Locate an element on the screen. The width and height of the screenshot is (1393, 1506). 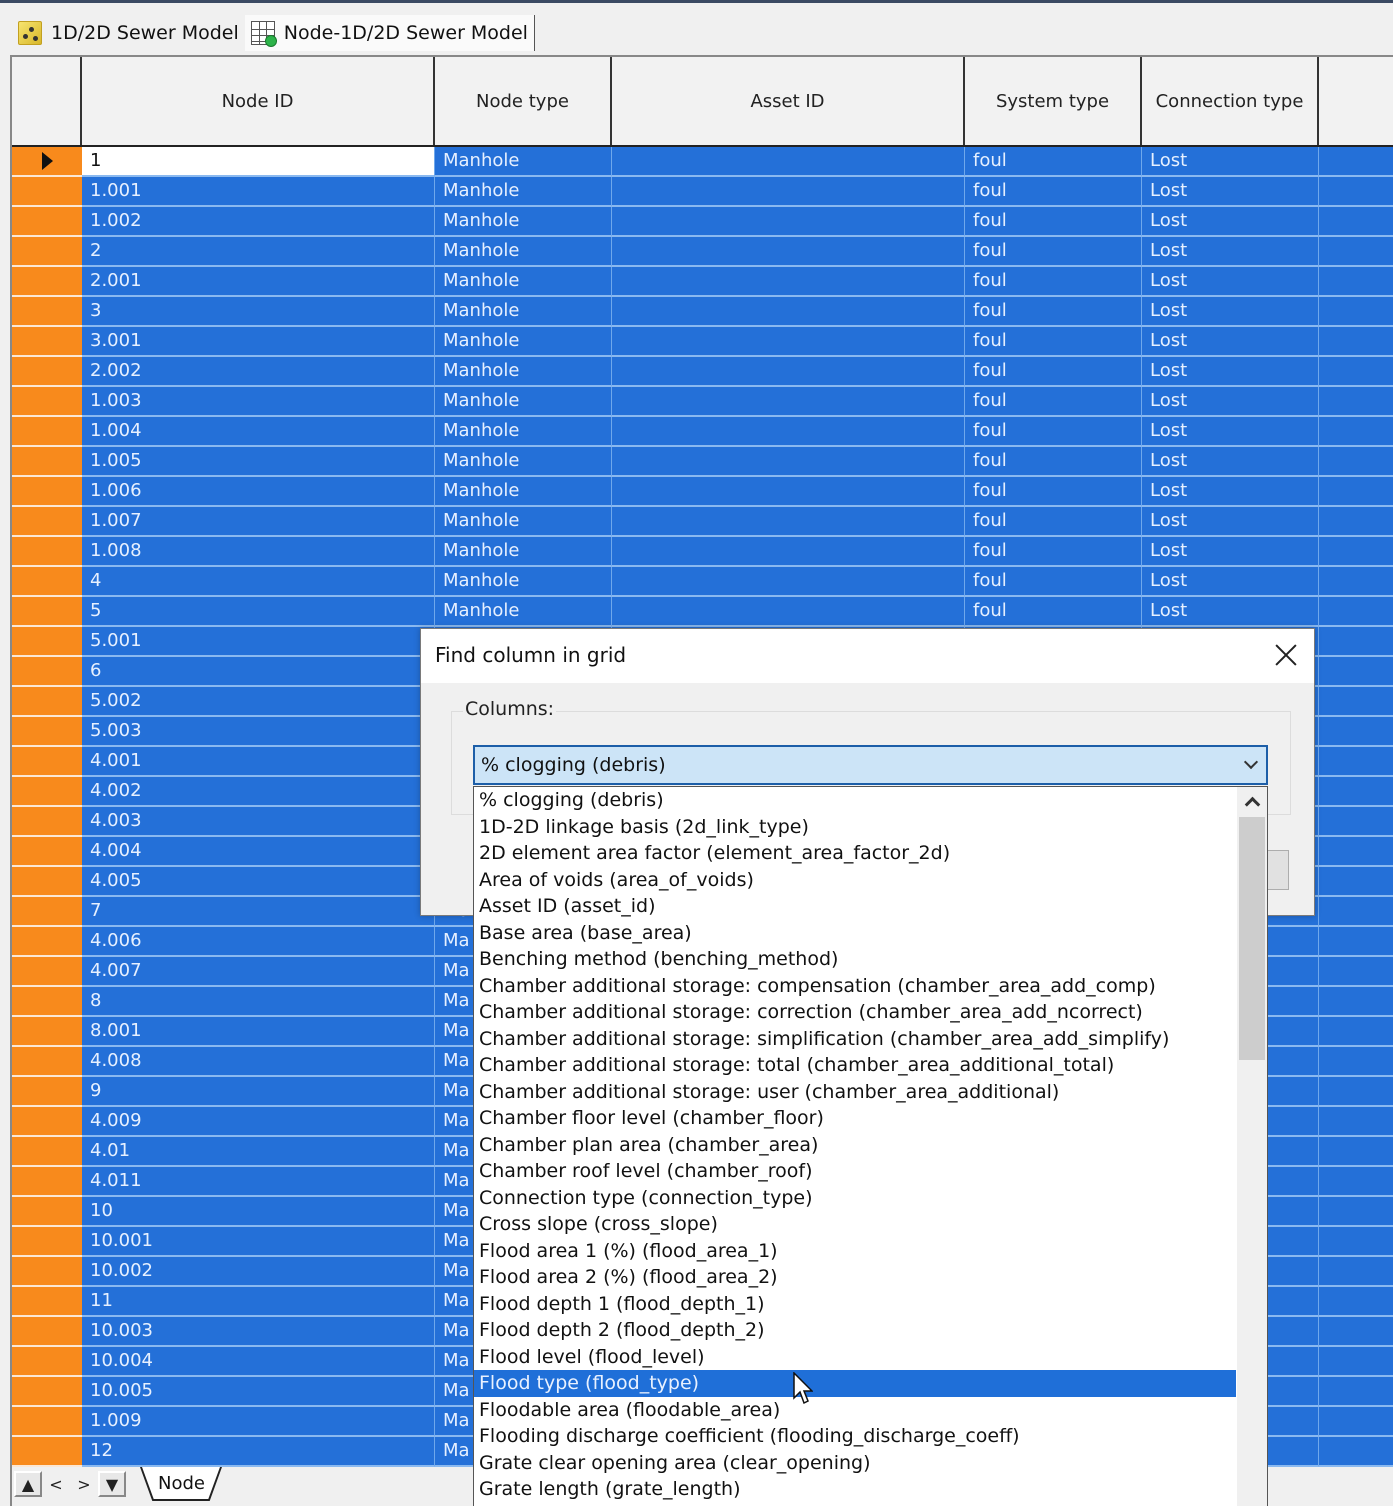
node-id-cell: 10.004 is located at coordinates (258, 1362).